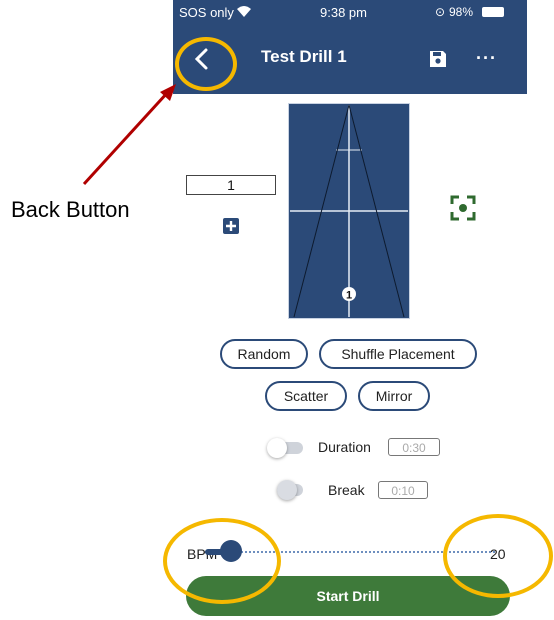 The height and width of the screenshot is (620, 554). I want to click on bpm-value-highlight, so click(498, 556).